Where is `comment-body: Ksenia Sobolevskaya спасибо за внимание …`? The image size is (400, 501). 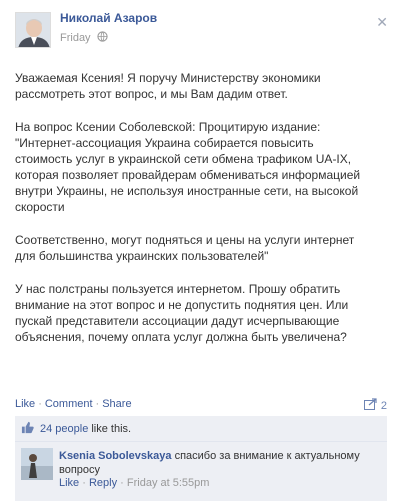
comment-body: Ksenia Sobolevskaya спасибо за внимание … is located at coordinates (219, 463).